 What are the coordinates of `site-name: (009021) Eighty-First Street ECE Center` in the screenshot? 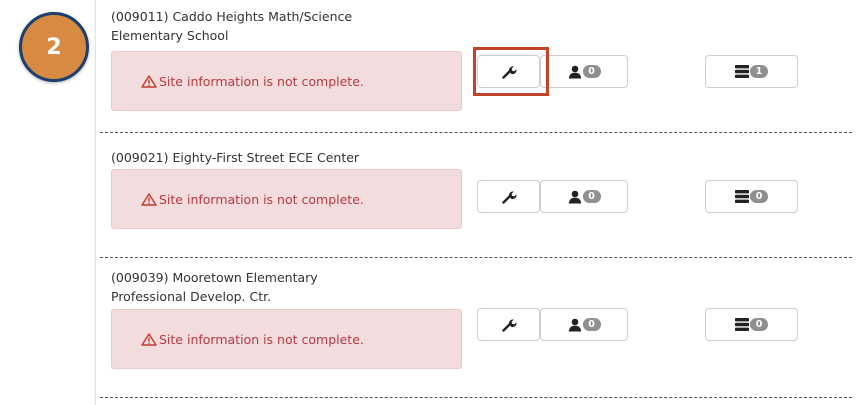 It's located at (235, 157).